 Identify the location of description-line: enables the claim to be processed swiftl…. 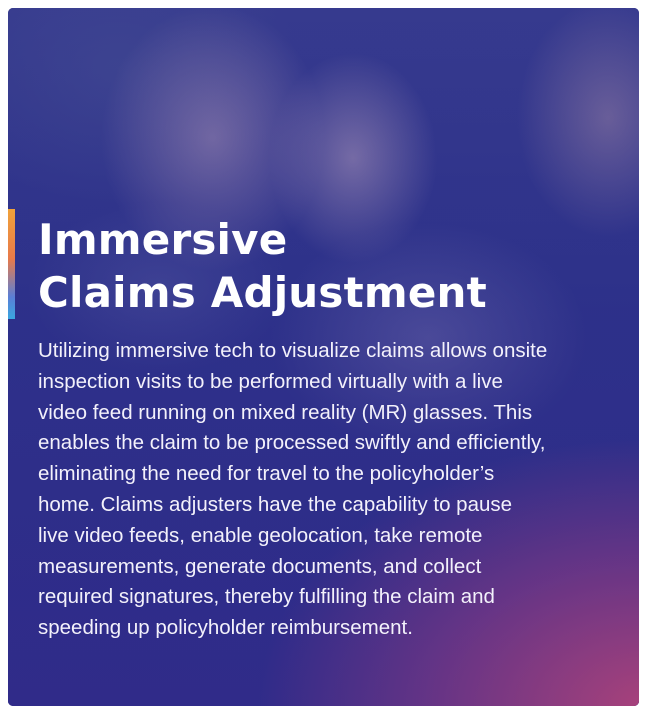
(292, 443).